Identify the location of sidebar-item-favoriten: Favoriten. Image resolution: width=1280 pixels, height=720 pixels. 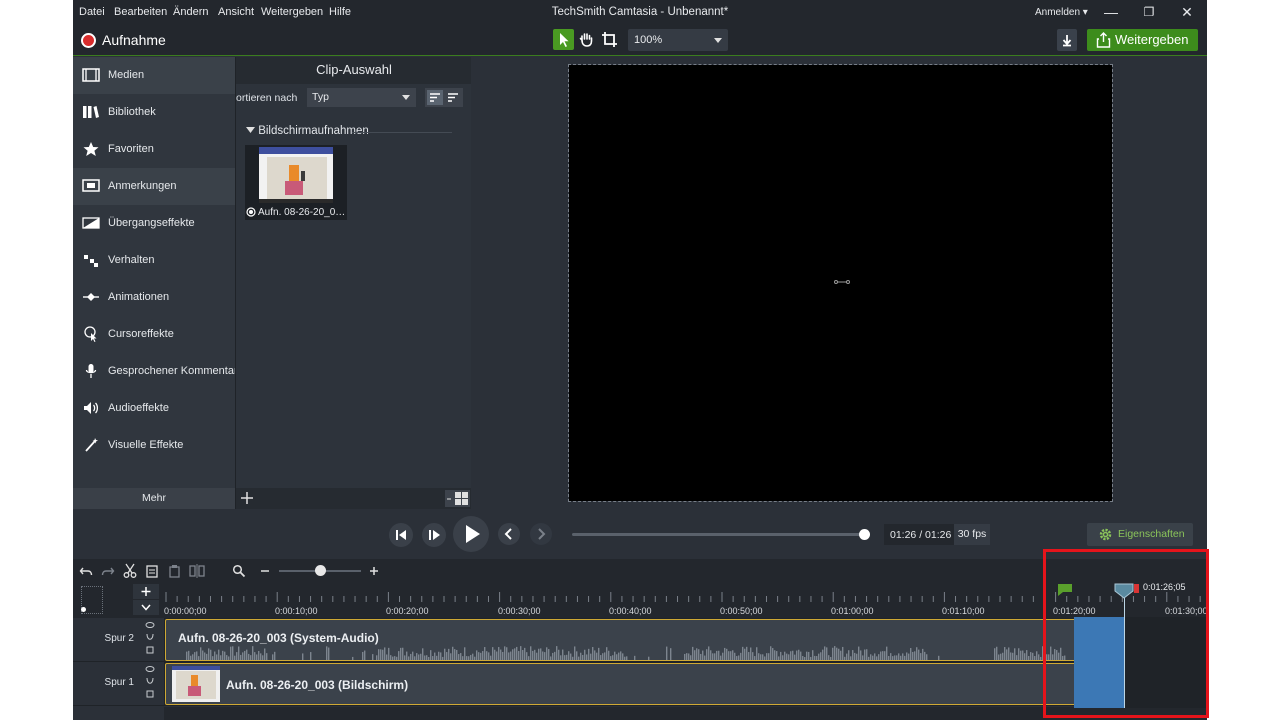
(154, 149).